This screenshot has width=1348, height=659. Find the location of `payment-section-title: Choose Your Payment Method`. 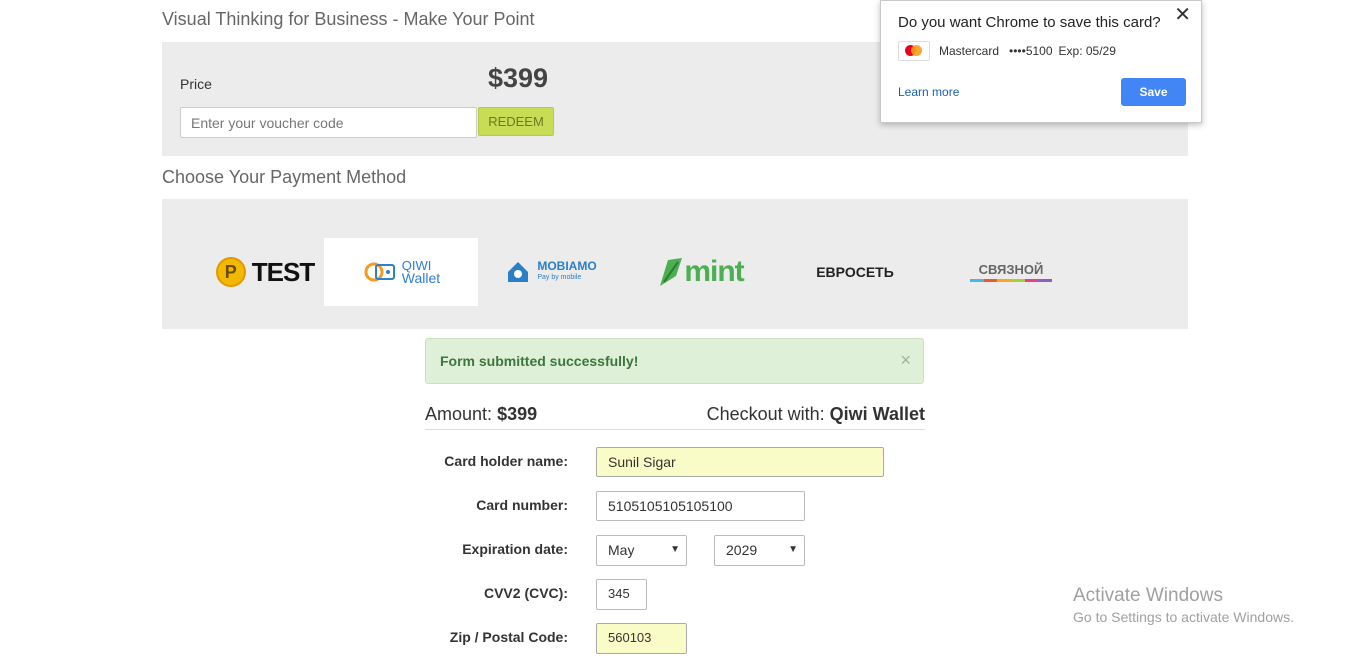

payment-section-title: Choose Your Payment Method is located at coordinates (284, 177).